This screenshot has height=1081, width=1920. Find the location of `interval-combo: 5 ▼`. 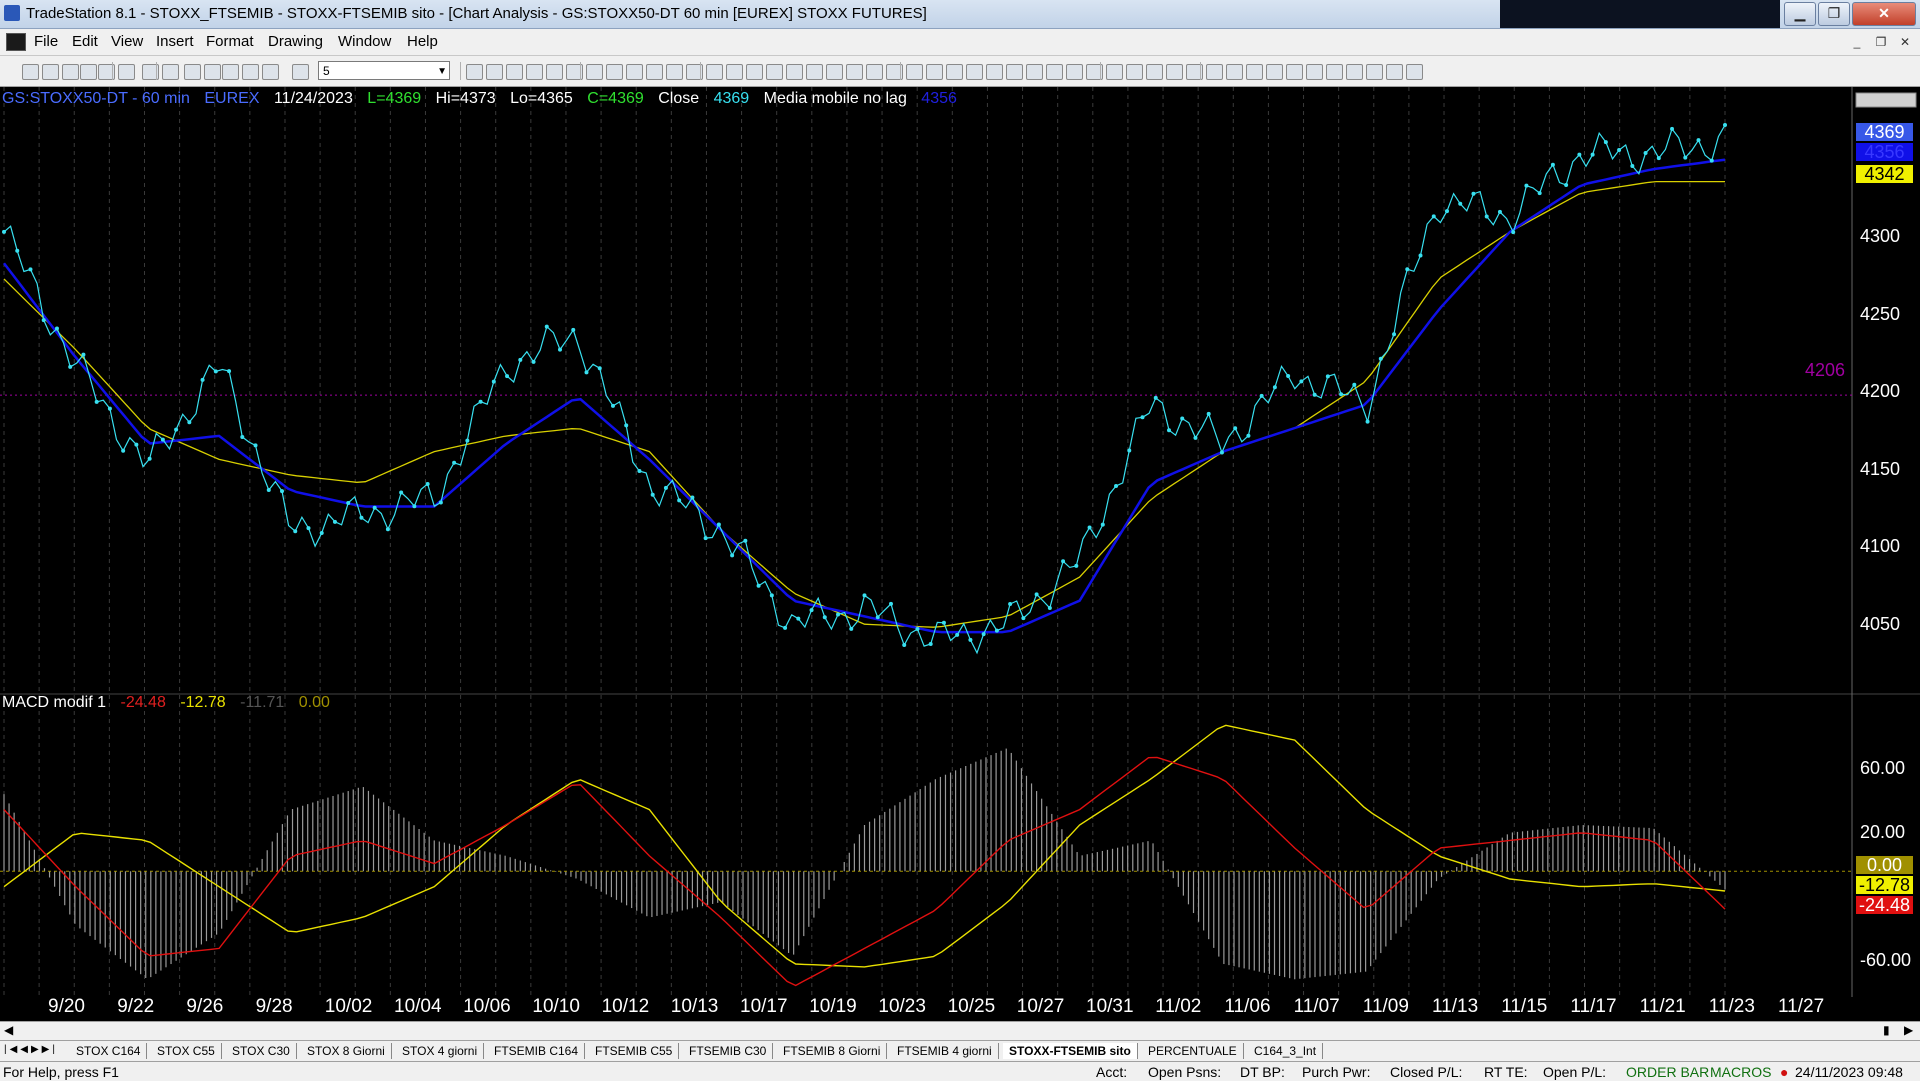

interval-combo: 5 ▼ is located at coordinates (384, 70).